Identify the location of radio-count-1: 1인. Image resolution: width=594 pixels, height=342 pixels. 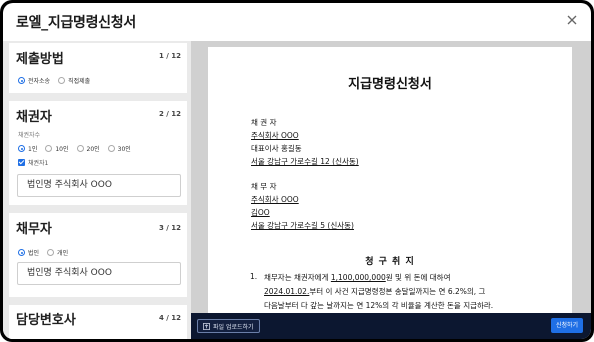
(27, 148).